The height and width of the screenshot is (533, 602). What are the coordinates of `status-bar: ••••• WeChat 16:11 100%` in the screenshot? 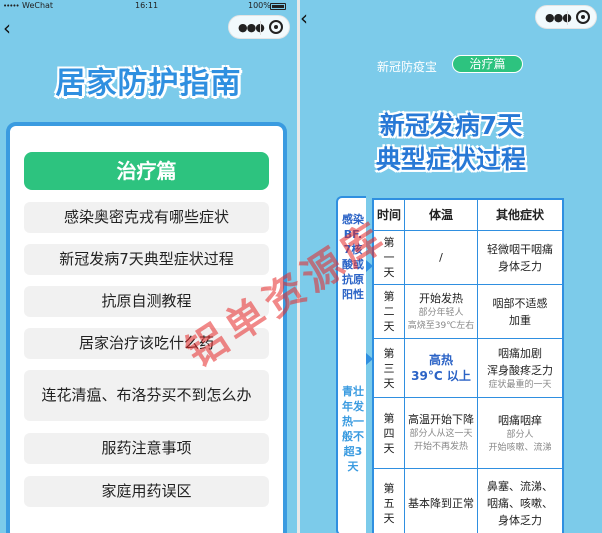 It's located at (148, 6).